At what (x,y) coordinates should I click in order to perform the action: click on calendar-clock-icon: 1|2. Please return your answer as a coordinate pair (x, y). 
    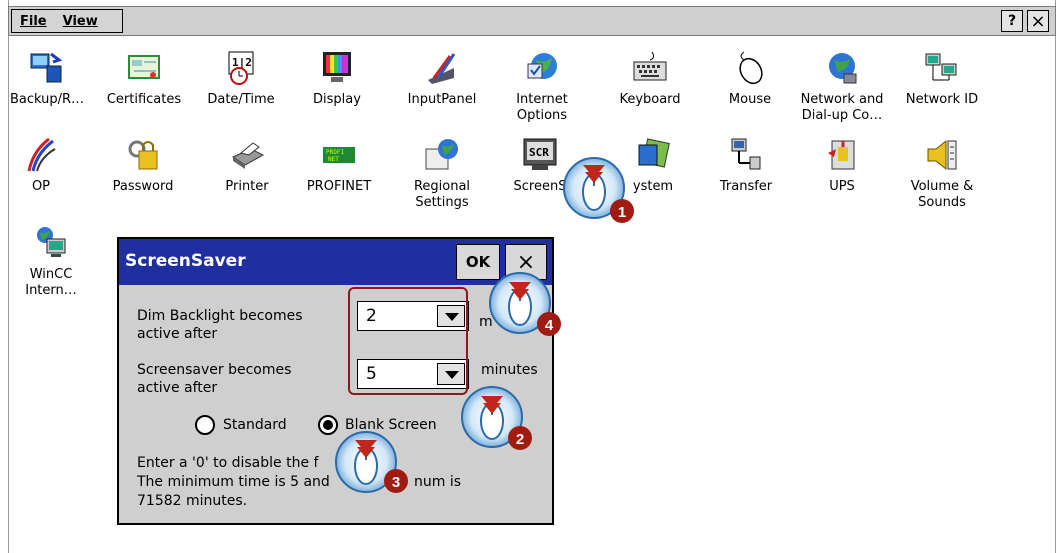
    Looking at the image, I should click on (241, 68).